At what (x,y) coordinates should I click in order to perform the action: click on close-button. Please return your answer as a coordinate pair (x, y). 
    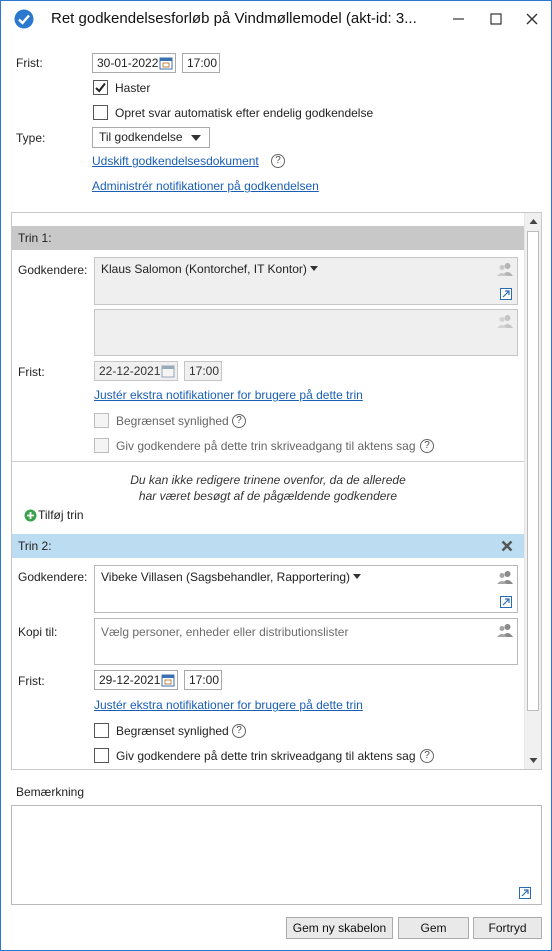
    Looking at the image, I should click on (532, 19).